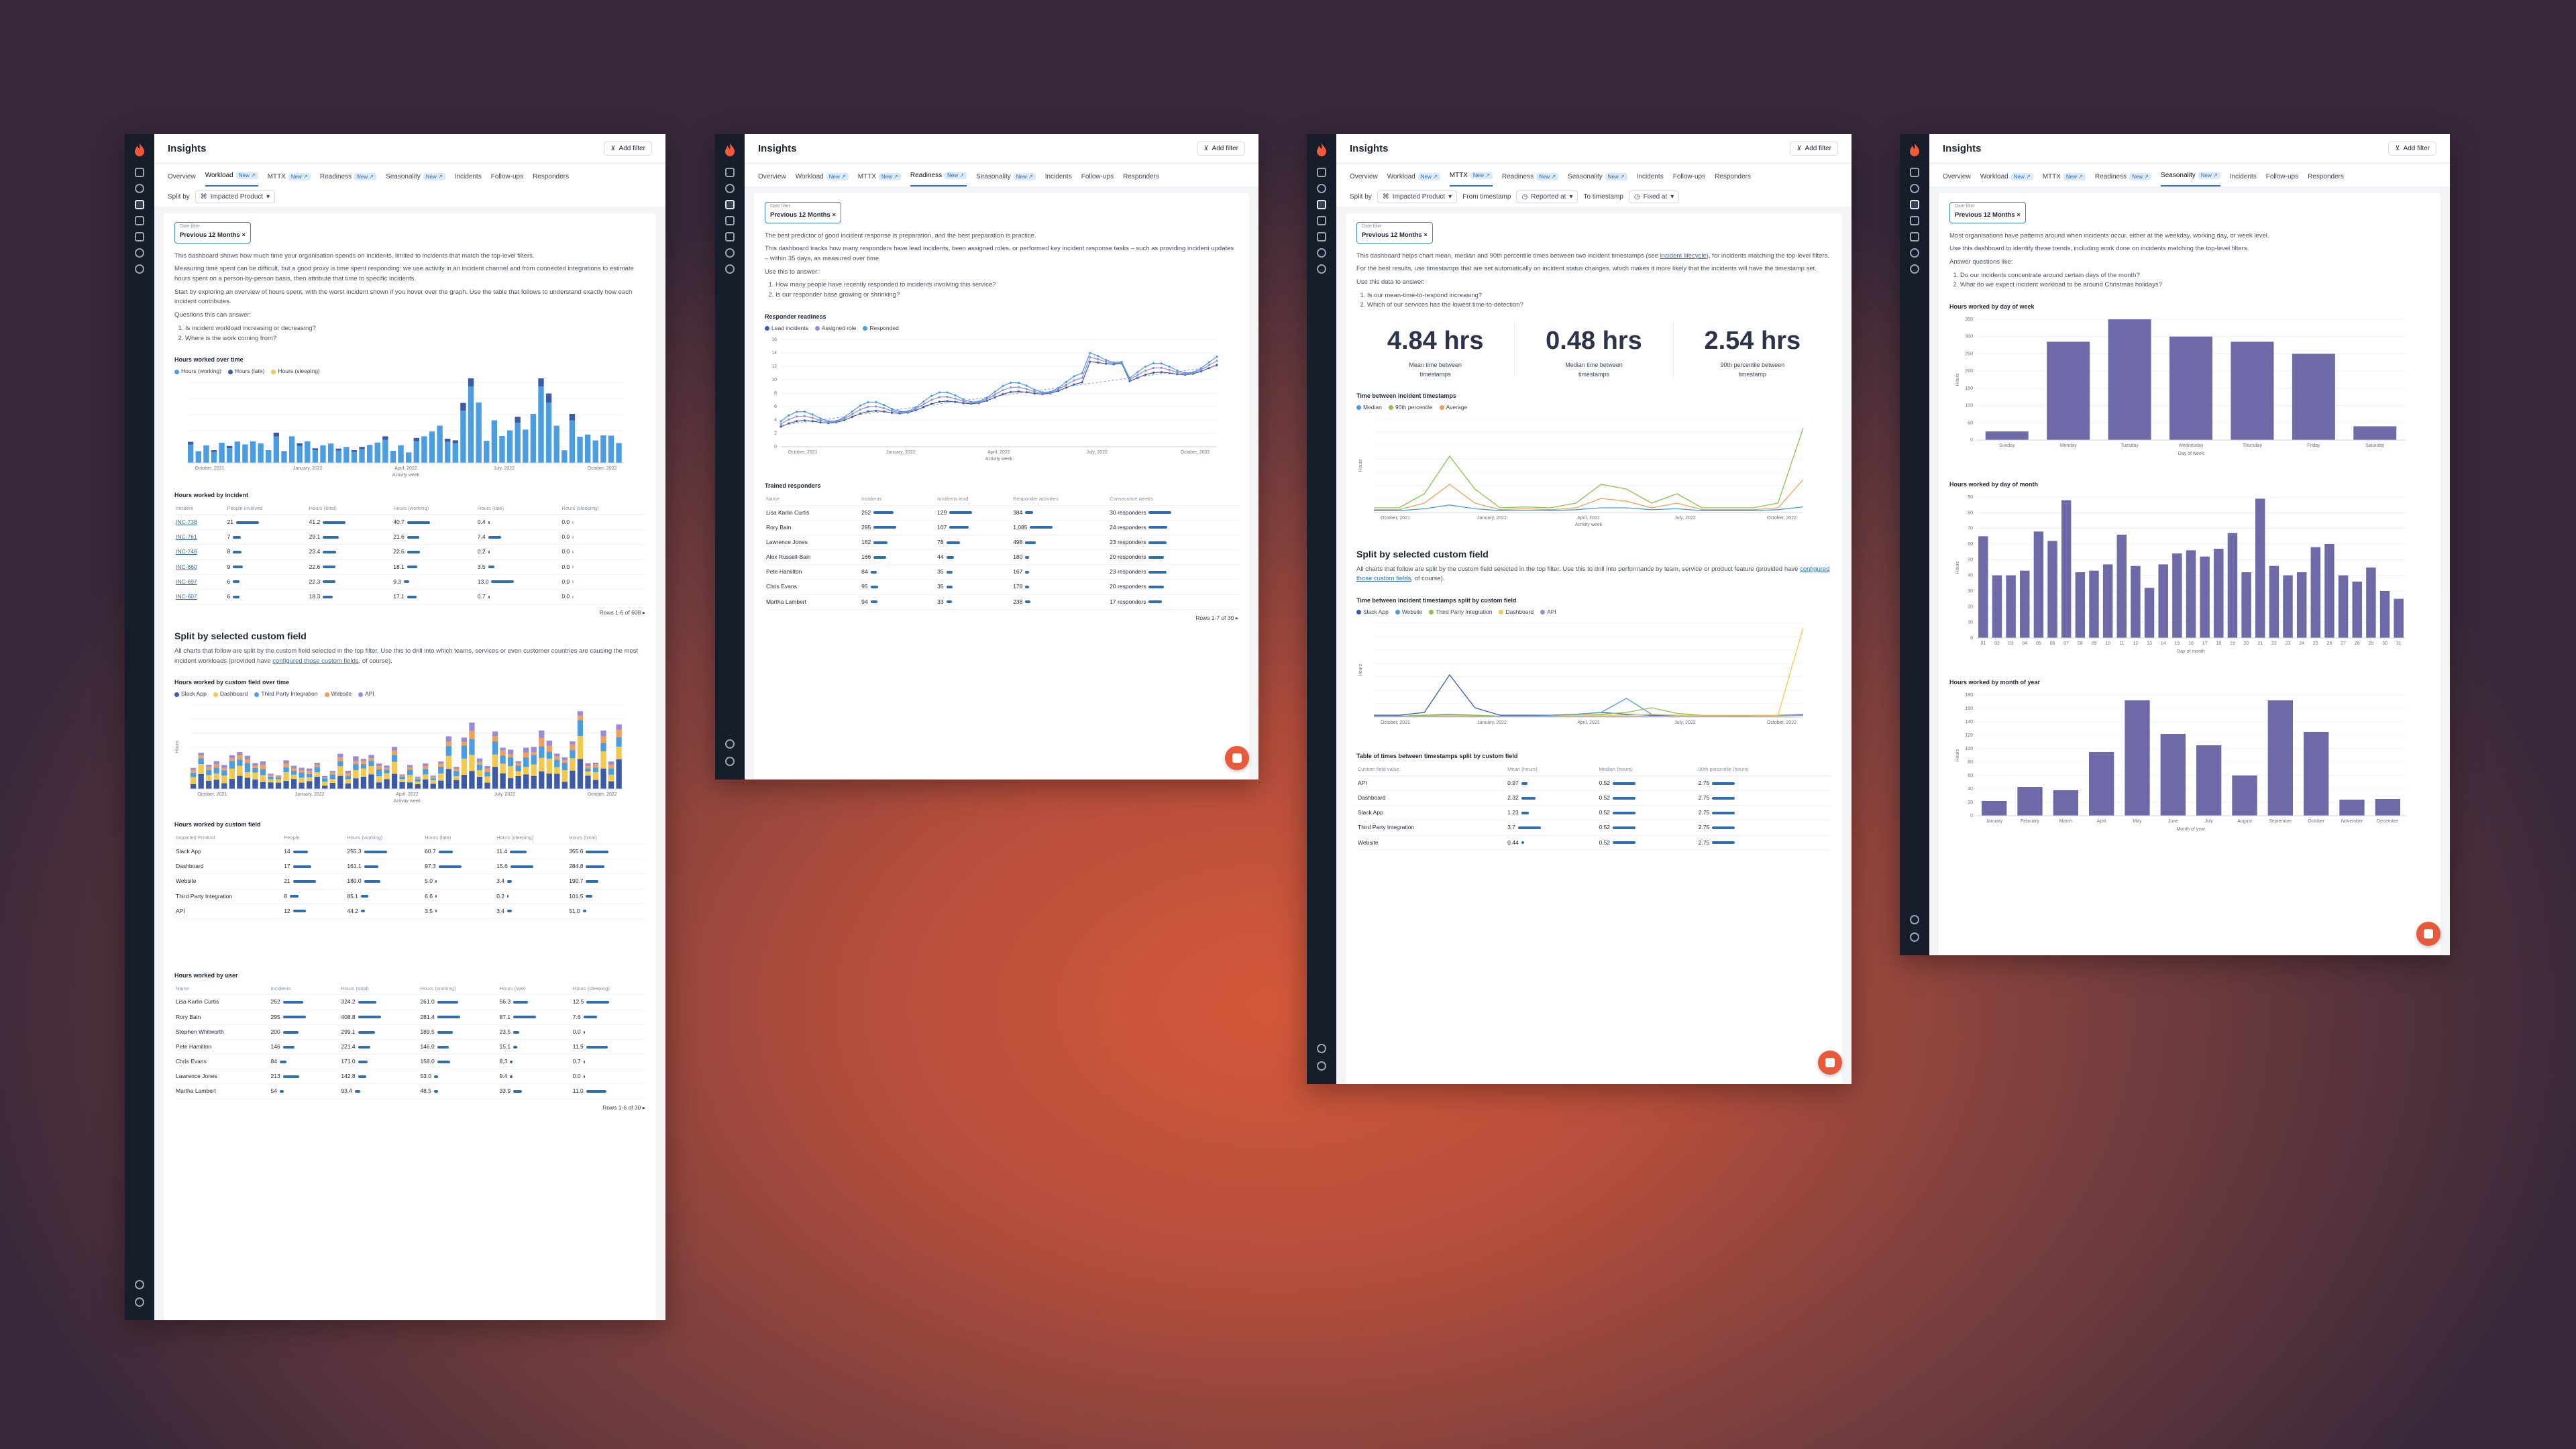 The image size is (2576, 1449). What do you see at coordinates (409, 896) in the screenshot?
I see `table-row: Third Party Integration 8 85.1 6.6 0.2 101.5` at bounding box center [409, 896].